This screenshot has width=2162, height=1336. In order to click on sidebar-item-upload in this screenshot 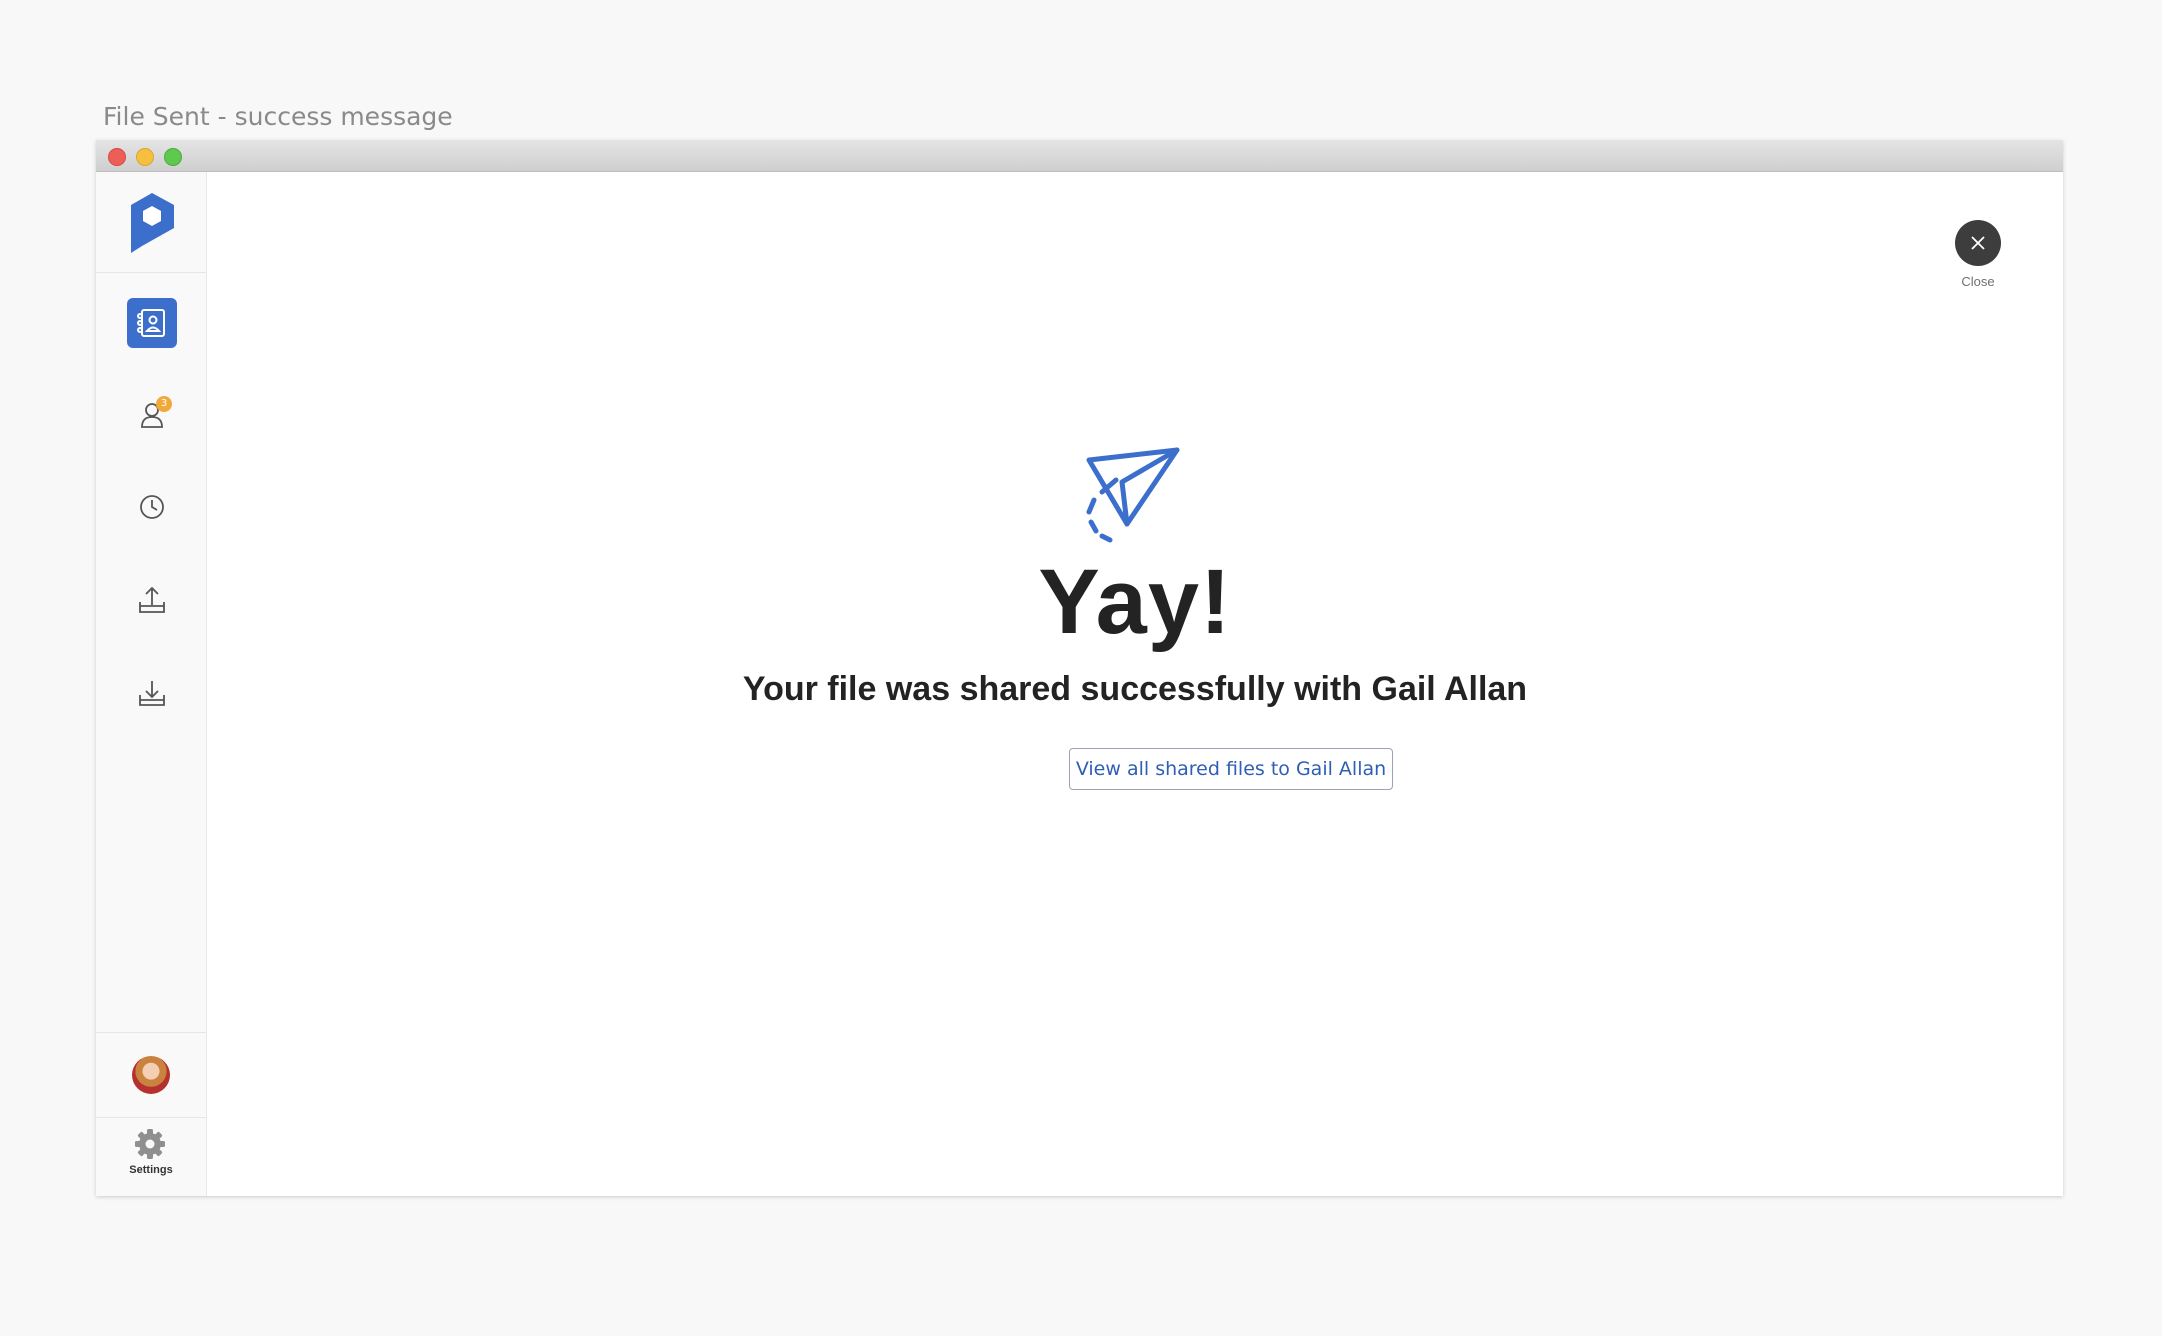, I will do `click(152, 600)`.